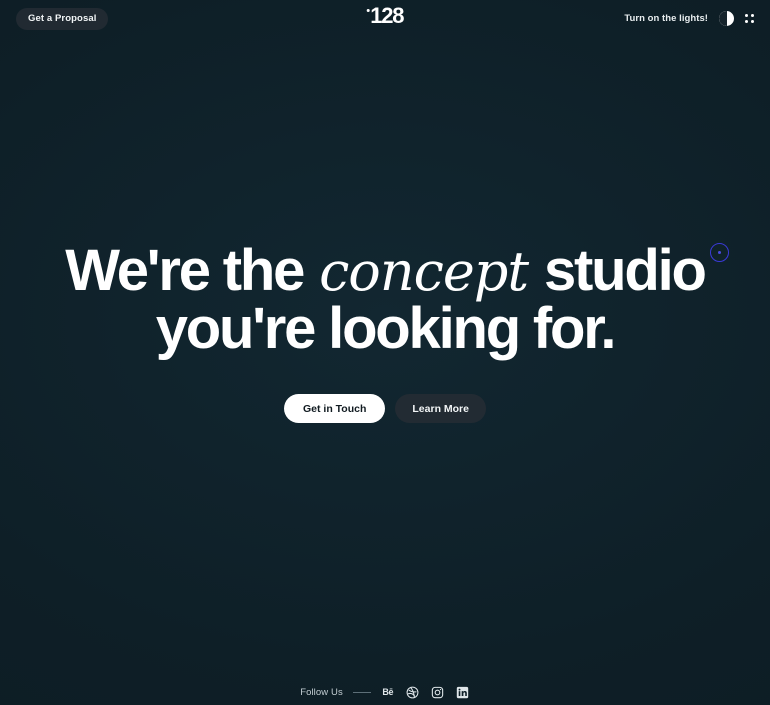 The height and width of the screenshot is (705, 770). I want to click on site-logo: 128, so click(385, 15).